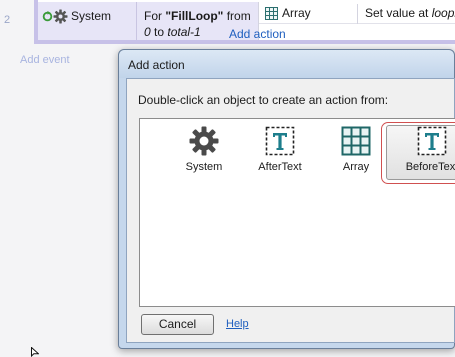  I want to click on object-aftertext: AfterText, so click(280, 154).